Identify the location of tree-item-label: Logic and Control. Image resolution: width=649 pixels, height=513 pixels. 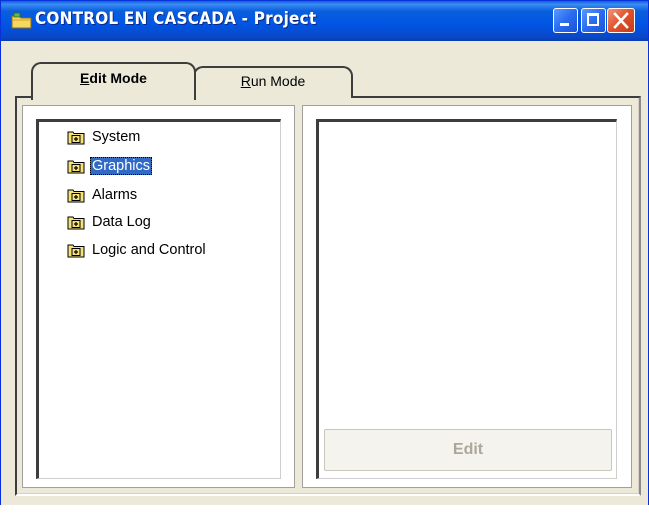
(149, 250).